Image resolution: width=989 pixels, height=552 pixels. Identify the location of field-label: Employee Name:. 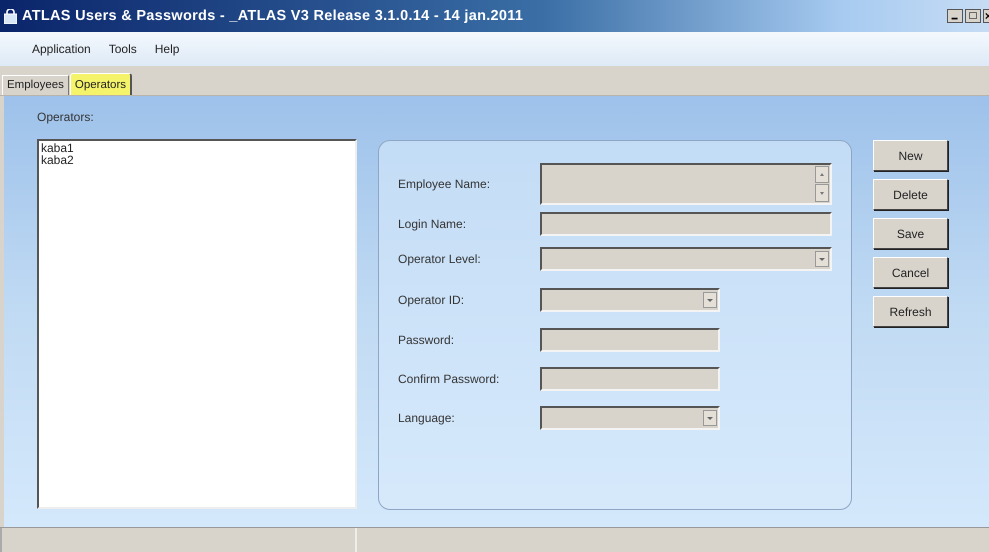
(445, 184).